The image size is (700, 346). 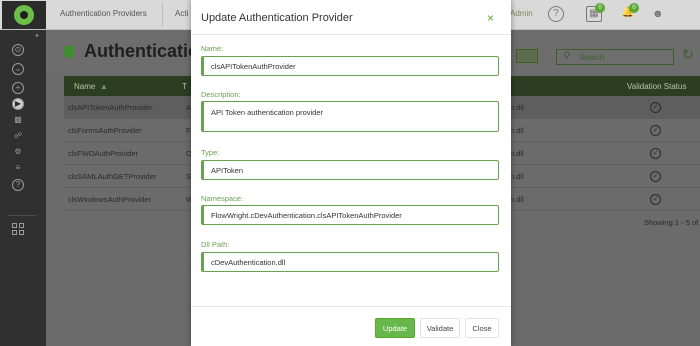 I want to click on sliders-icon: ≡, so click(x=18, y=169).